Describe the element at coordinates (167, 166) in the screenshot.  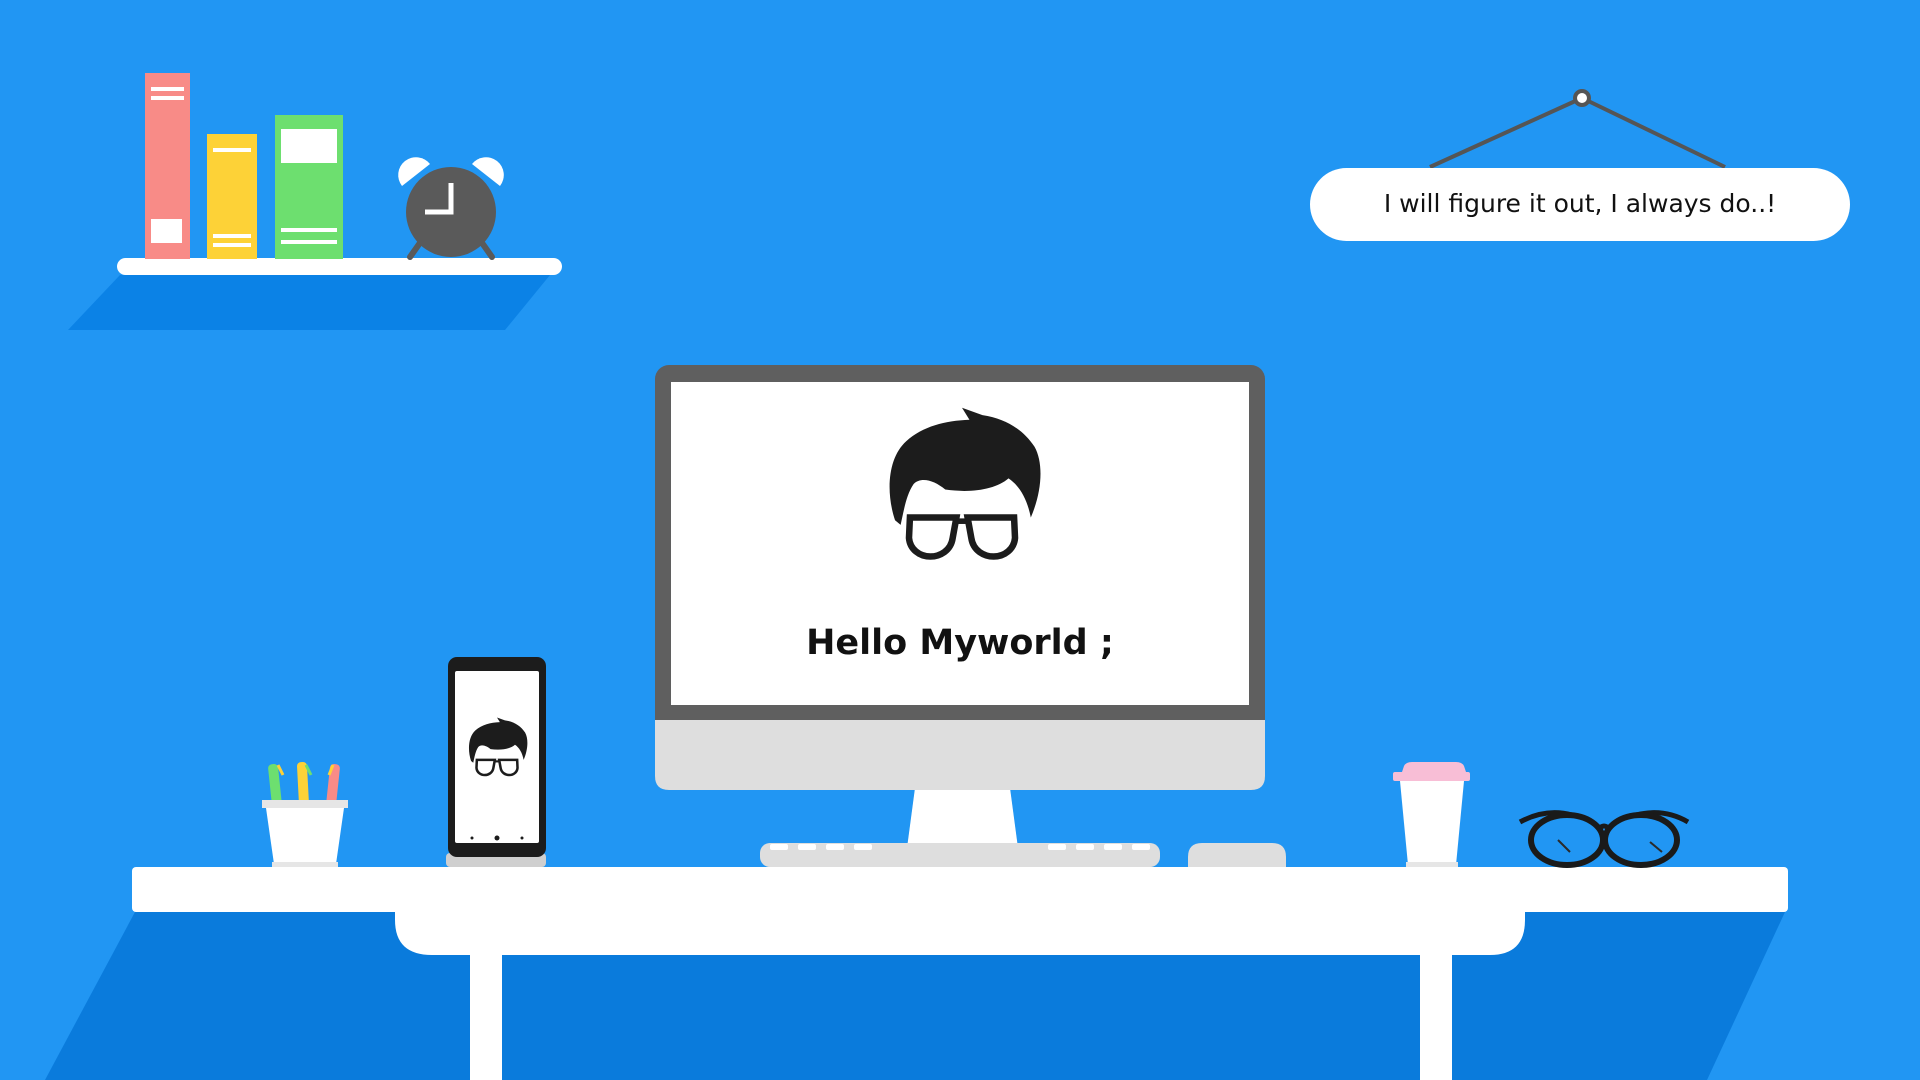
I see `book-red` at that location.